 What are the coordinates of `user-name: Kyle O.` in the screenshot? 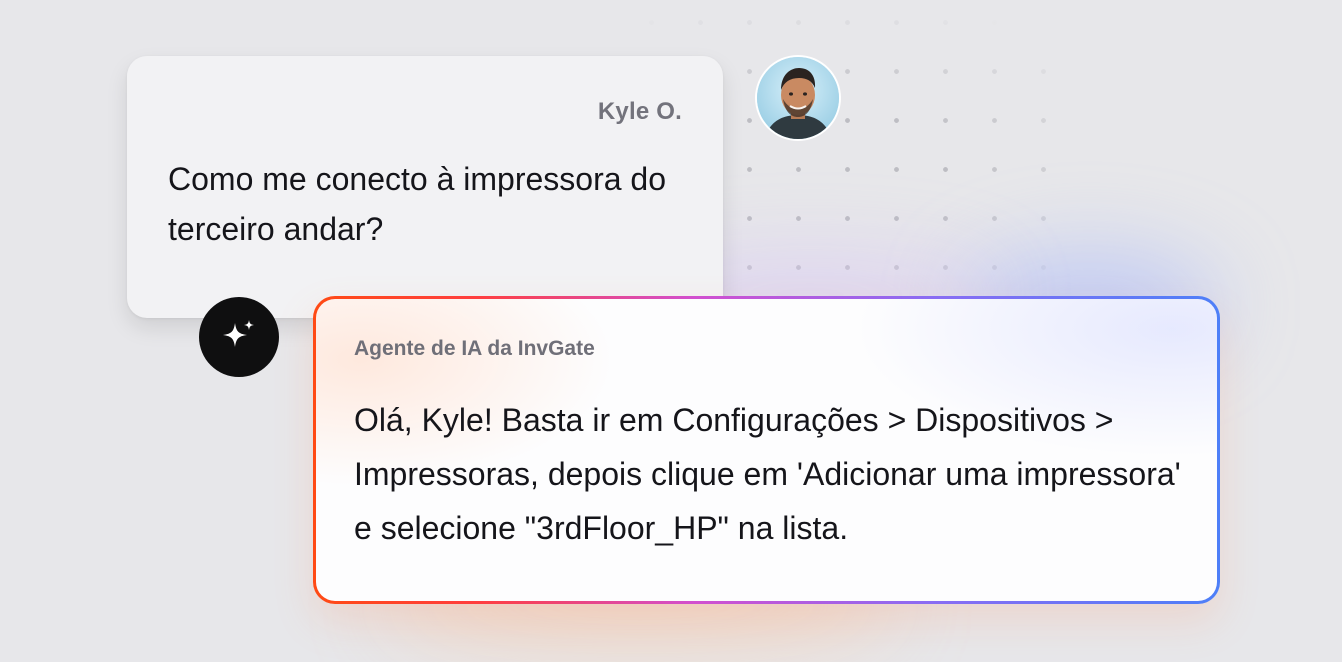 It's located at (639, 111).